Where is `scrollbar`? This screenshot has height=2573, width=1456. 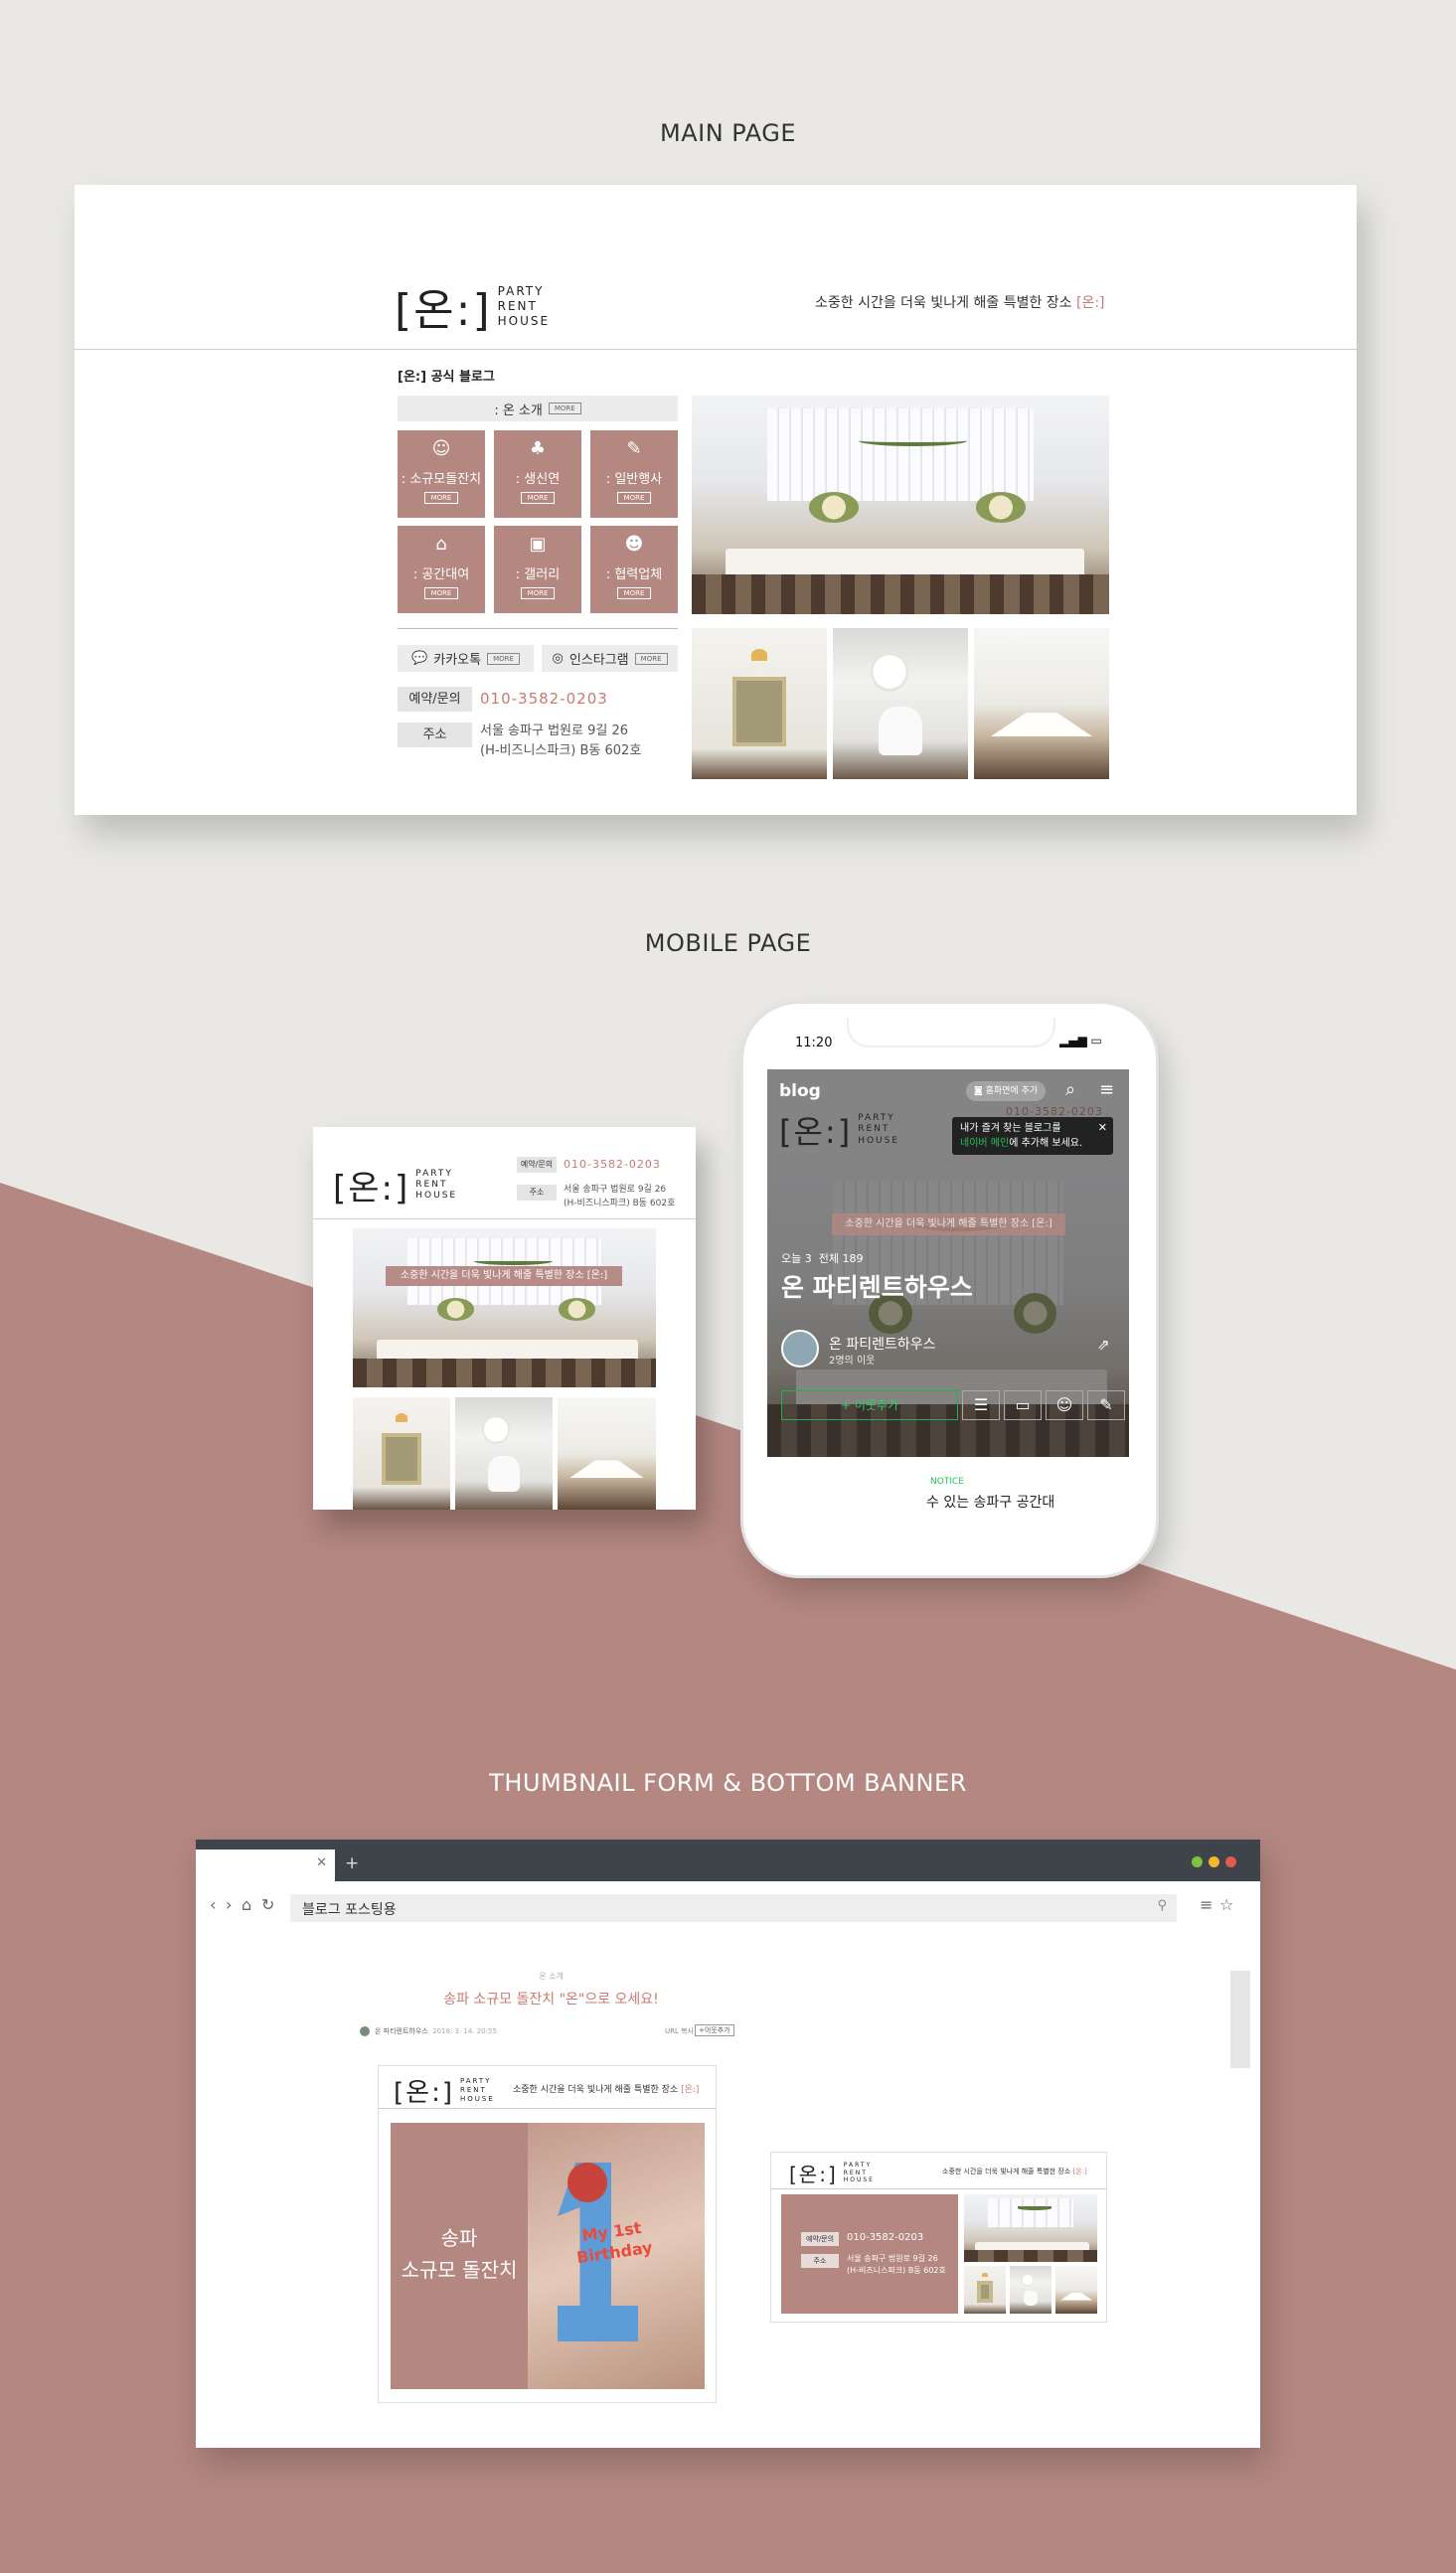
scrollbar is located at coordinates (1240, 2020).